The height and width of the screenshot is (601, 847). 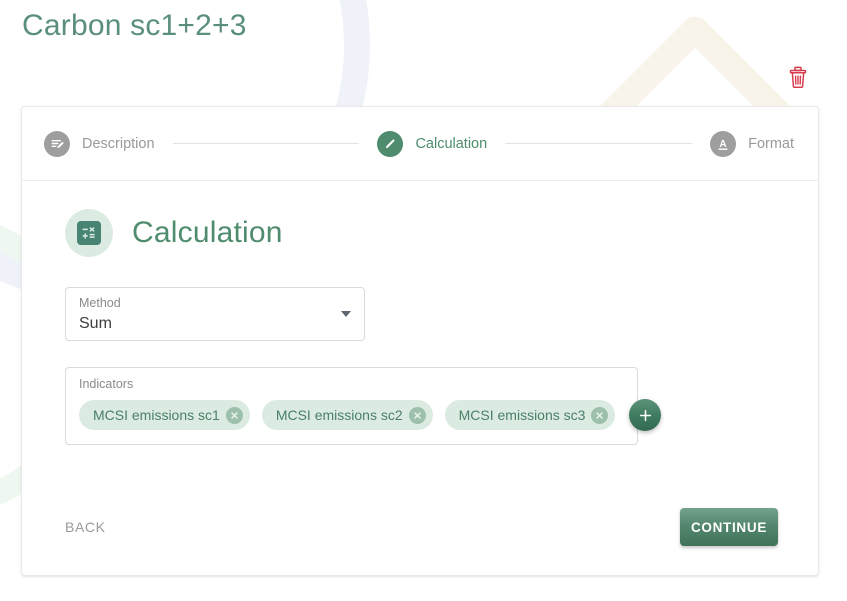 I want to click on stepper-step-description: Description, so click(x=99, y=143).